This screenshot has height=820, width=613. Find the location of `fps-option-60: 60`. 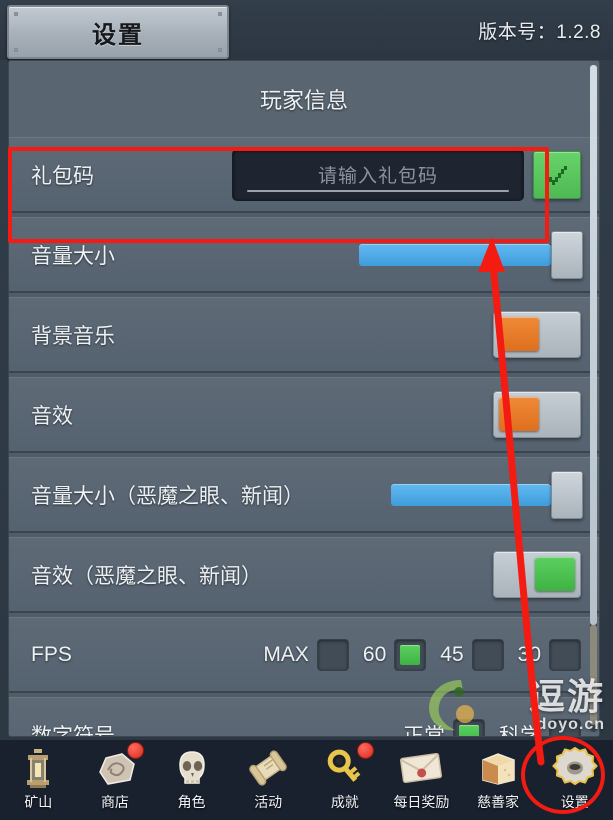

fps-option-60: 60 is located at coordinates (394, 654).